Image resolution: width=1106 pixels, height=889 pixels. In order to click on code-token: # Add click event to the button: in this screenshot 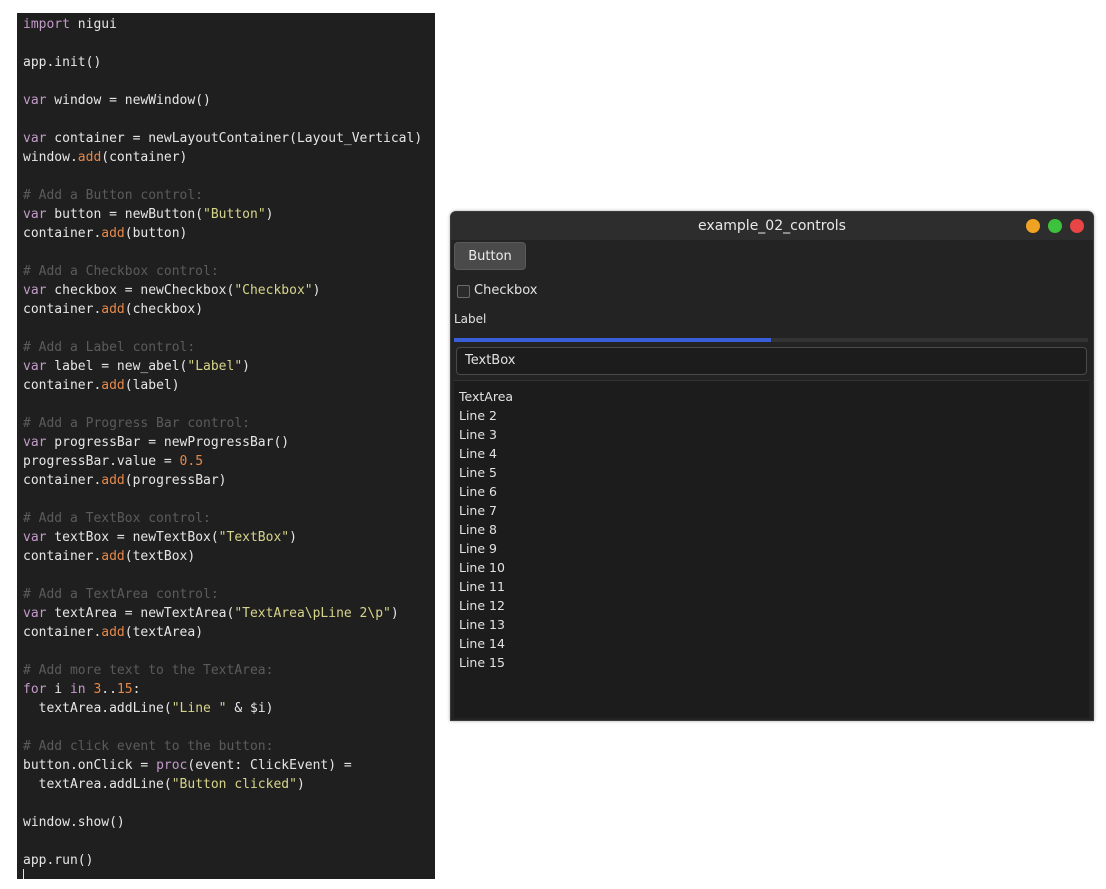, I will do `click(148, 746)`.